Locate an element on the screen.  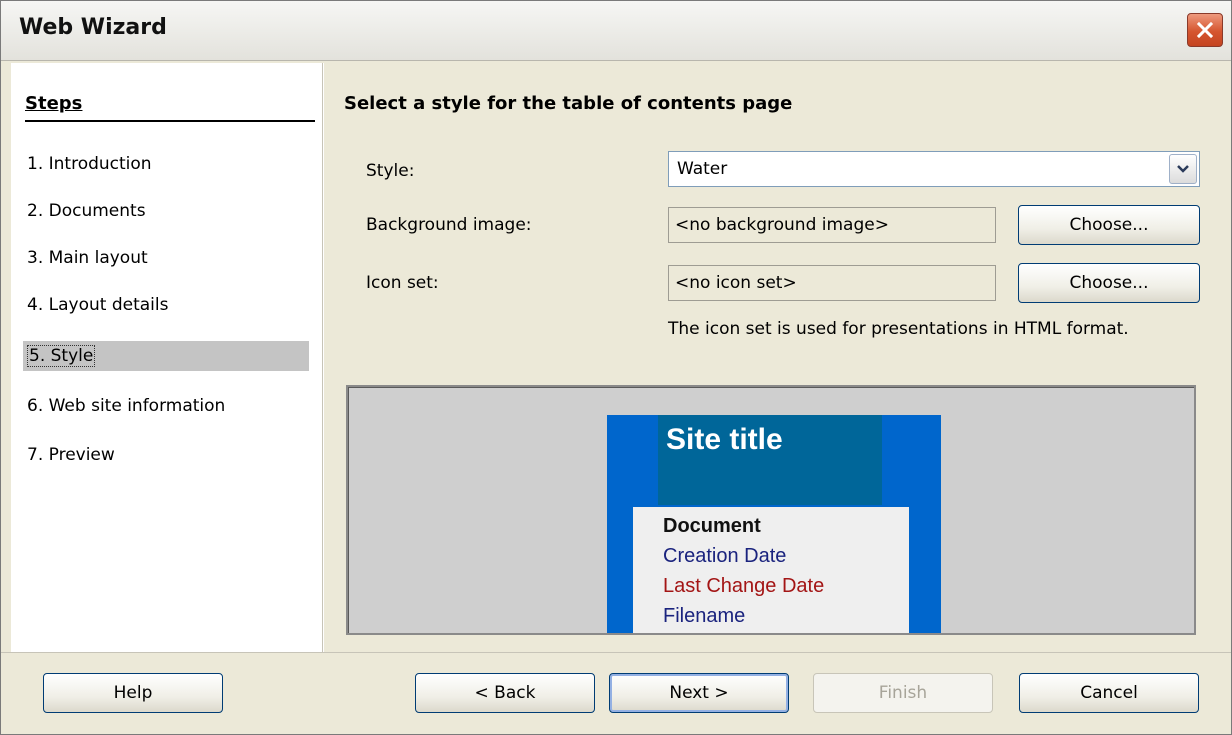
icon-set-field: <no icon set> is located at coordinates (832, 283).